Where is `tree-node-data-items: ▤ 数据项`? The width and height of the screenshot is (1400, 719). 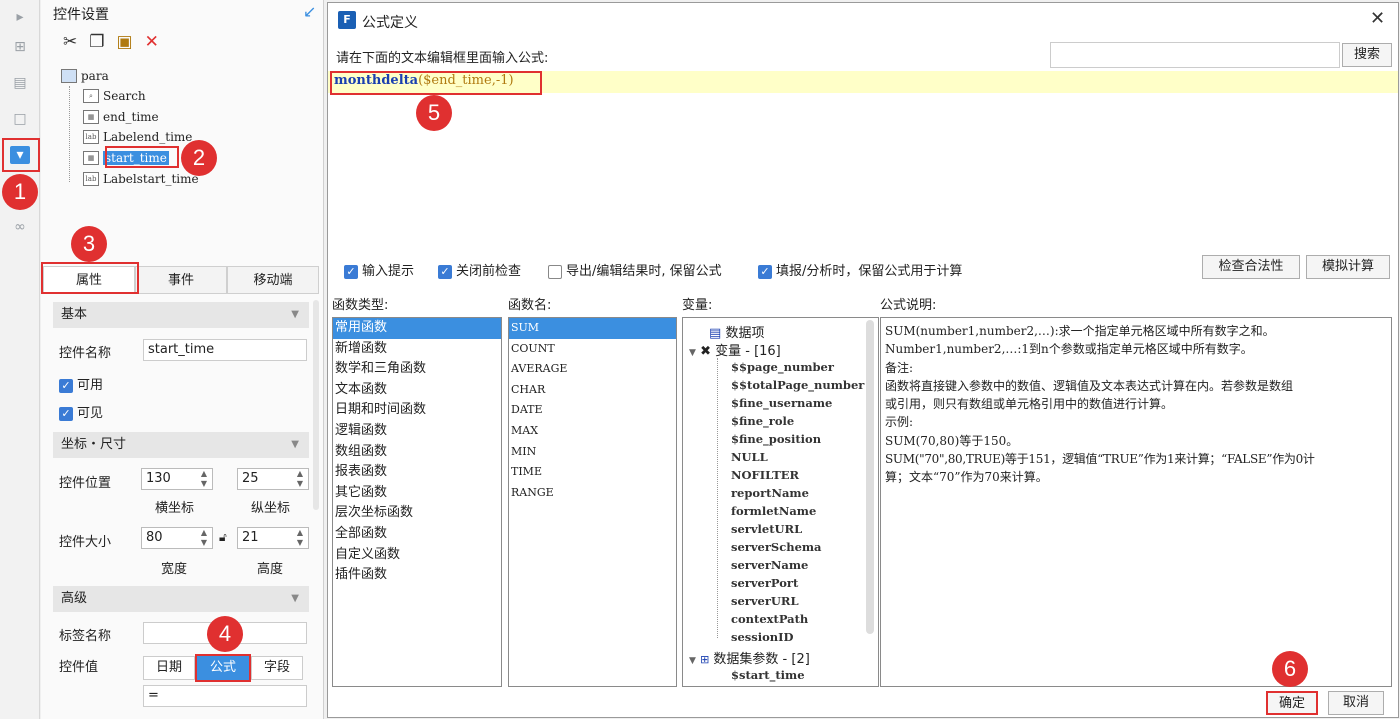 tree-node-data-items: ▤ 数据项 is located at coordinates (736, 331).